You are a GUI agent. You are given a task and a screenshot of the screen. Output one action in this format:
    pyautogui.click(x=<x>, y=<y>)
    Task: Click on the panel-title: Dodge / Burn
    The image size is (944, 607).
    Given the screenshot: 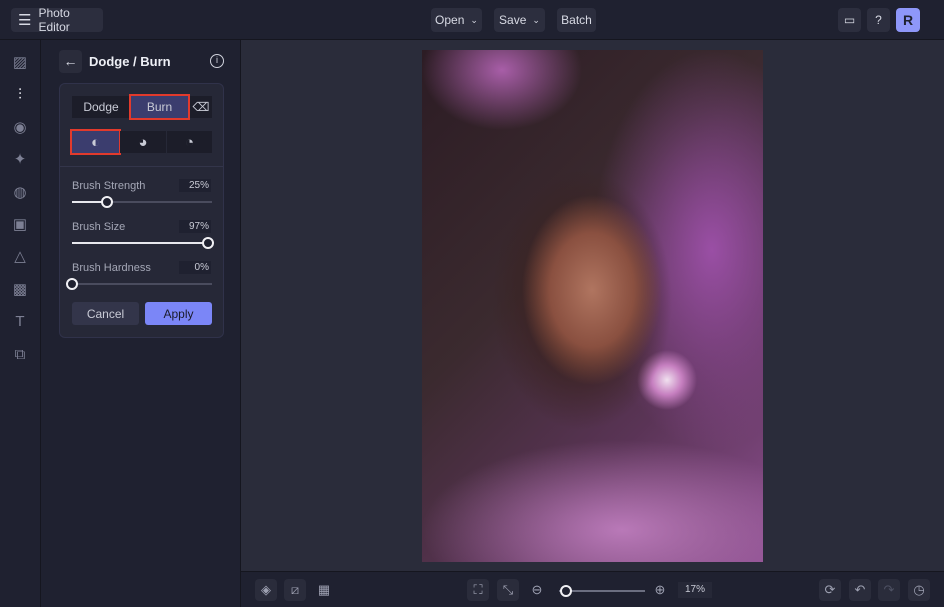 What is the action you would take?
    pyautogui.click(x=130, y=61)
    